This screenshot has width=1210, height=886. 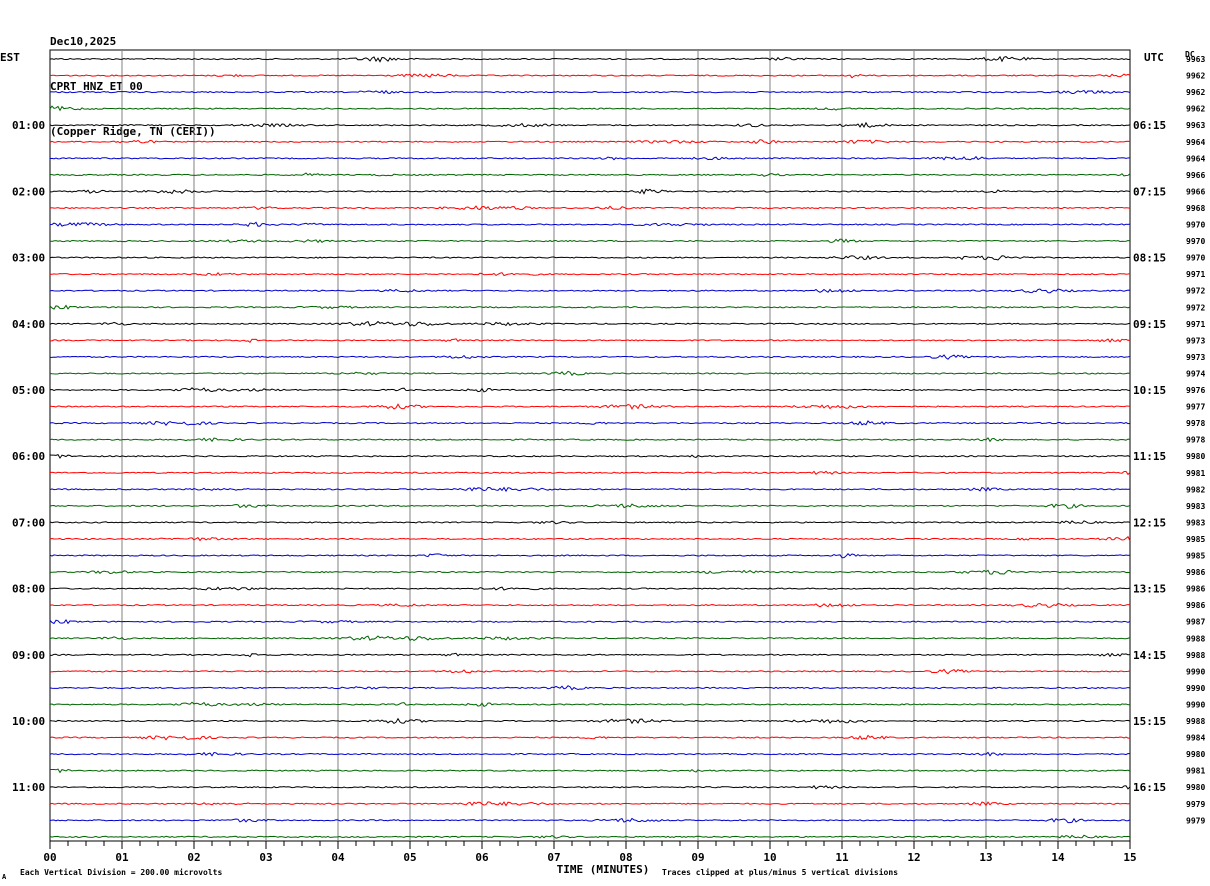 What do you see at coordinates (28, 589) in the screenshot?
I see `est-hour-label: 08:00` at bounding box center [28, 589].